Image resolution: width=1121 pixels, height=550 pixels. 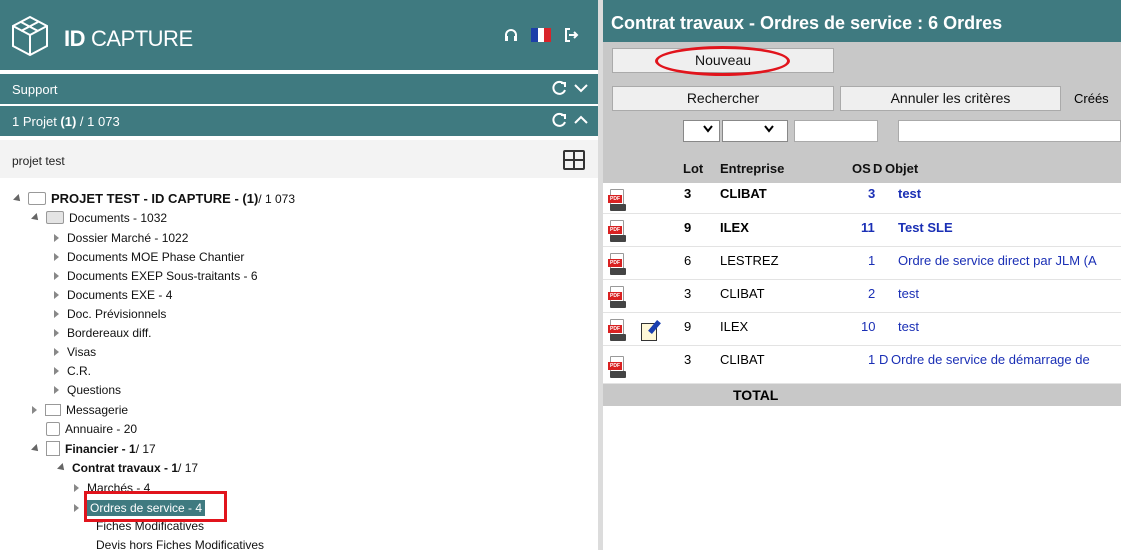 I want to click on table-row: PDF 9 ILEX 10 test, so click(x=862, y=329).